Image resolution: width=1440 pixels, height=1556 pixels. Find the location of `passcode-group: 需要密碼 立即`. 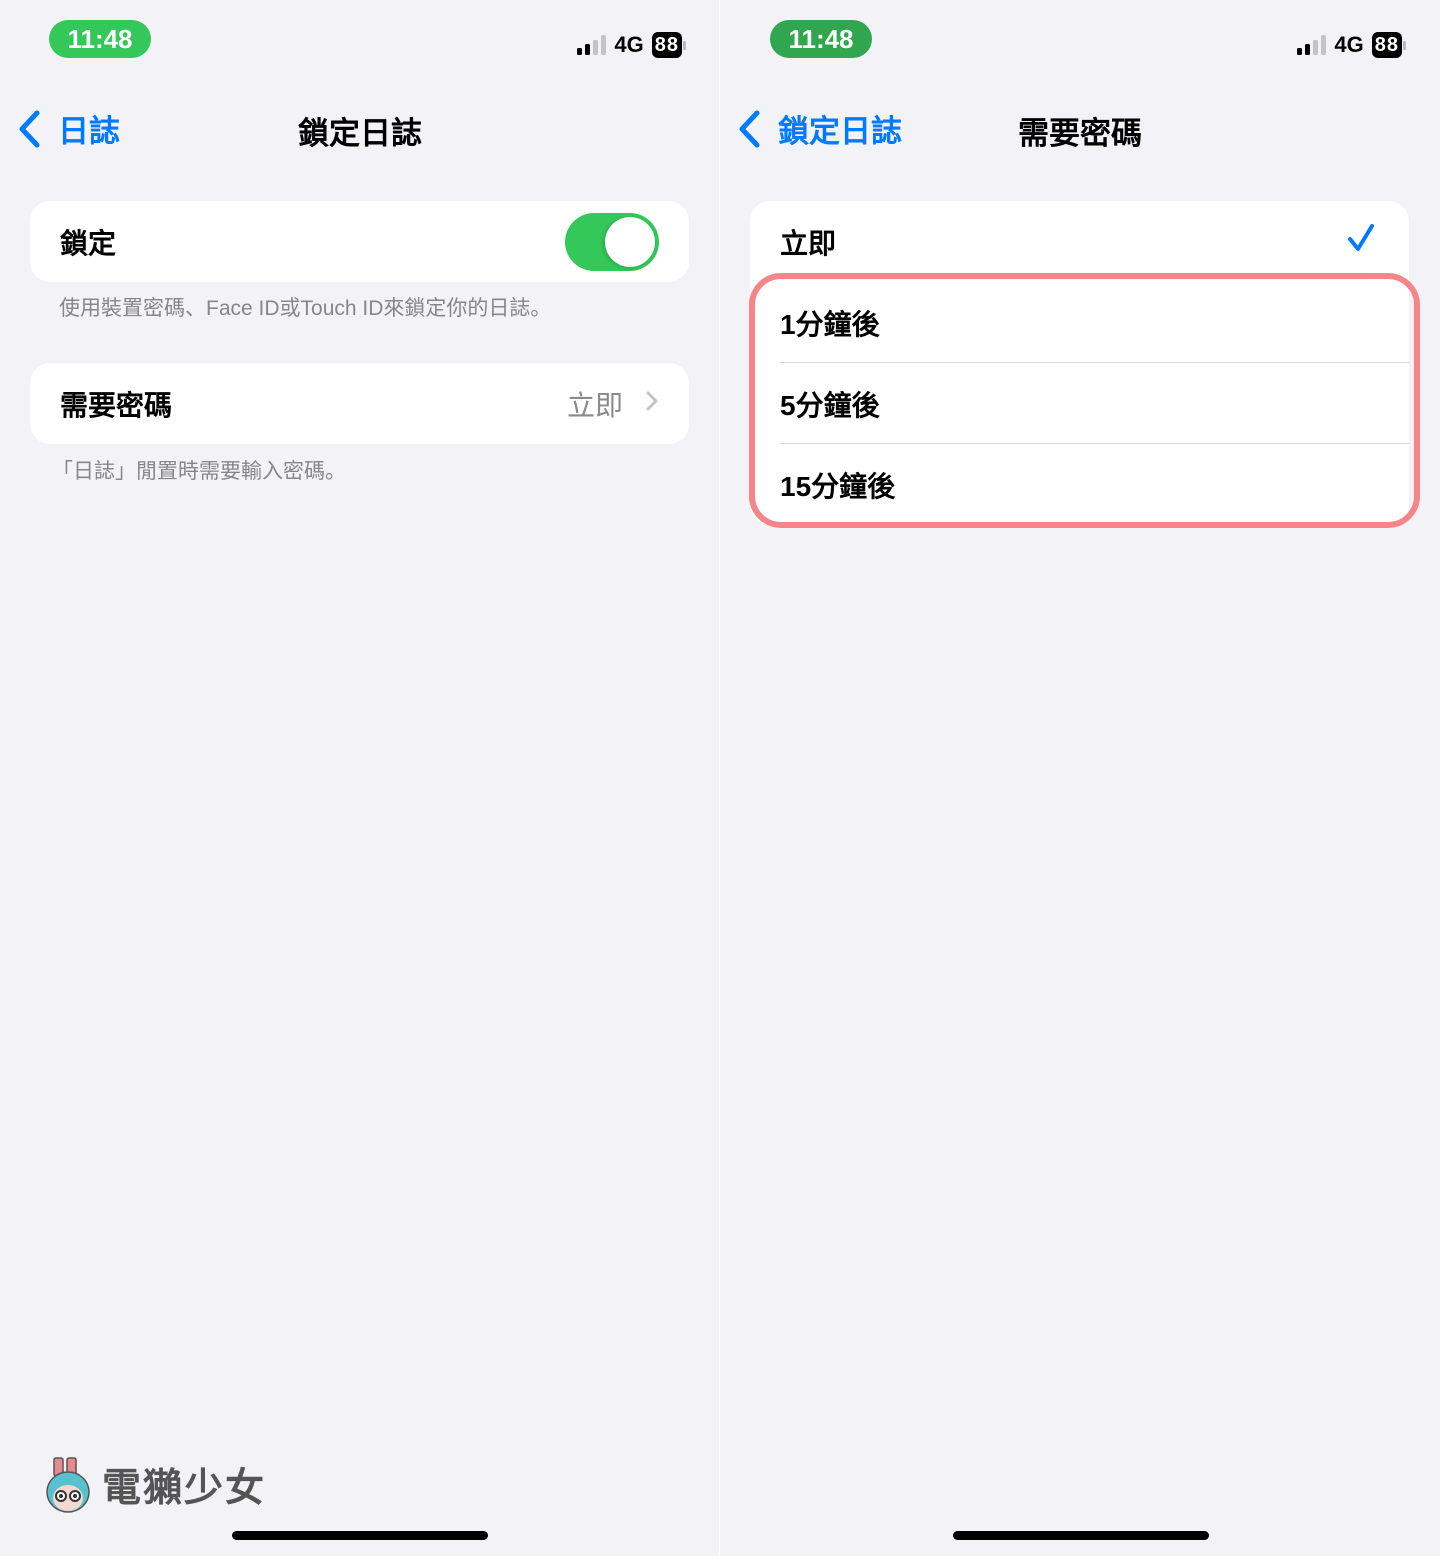

passcode-group: 需要密碼 立即 is located at coordinates (359, 403).